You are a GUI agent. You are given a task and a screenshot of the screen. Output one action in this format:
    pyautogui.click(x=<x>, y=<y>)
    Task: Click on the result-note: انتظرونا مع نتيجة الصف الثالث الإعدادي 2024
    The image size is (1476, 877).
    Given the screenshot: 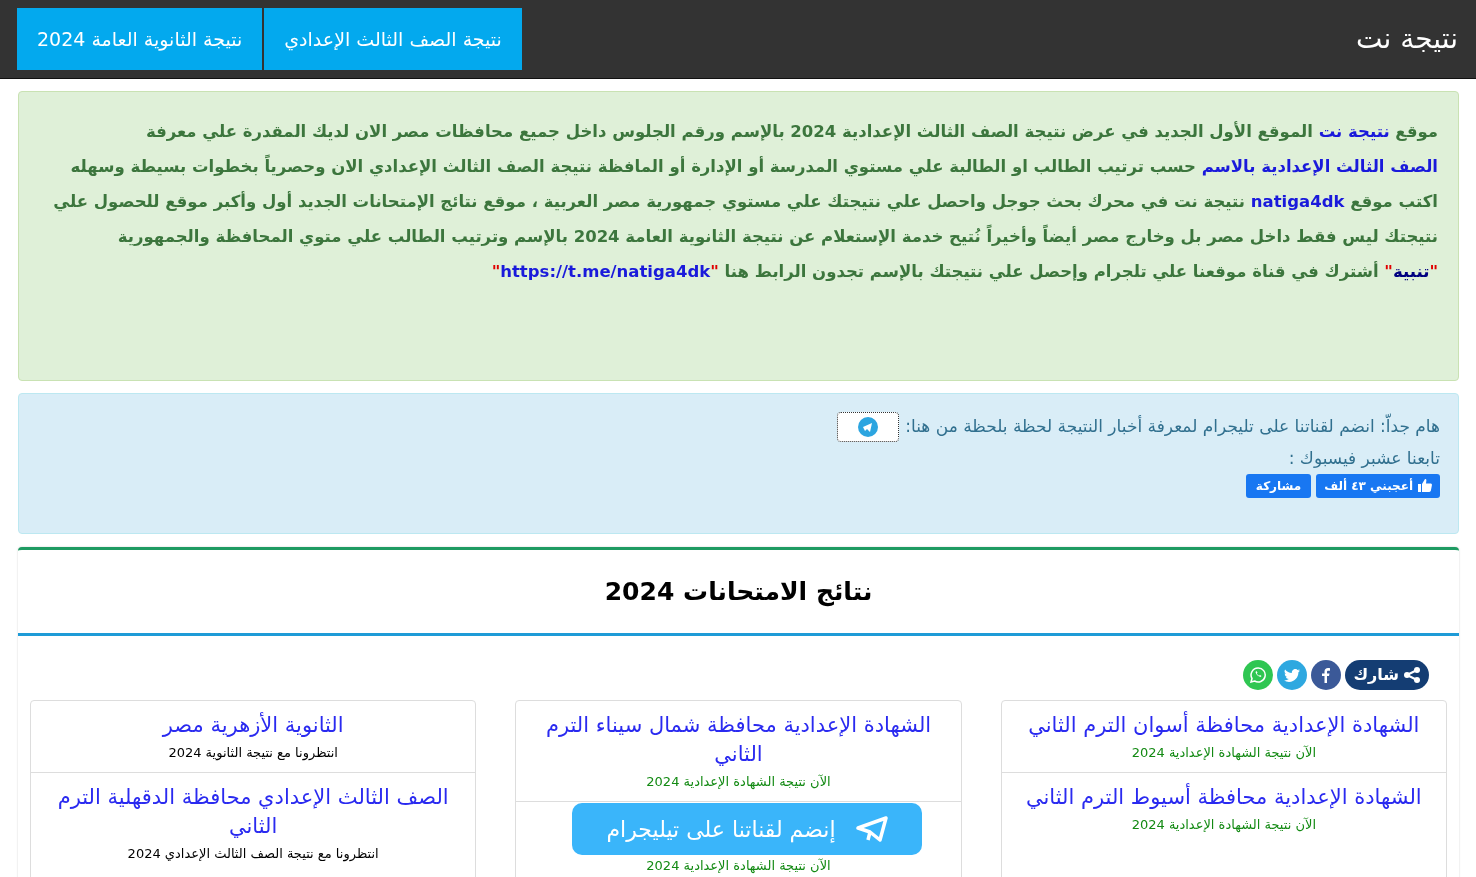 What is the action you would take?
    pyautogui.click(x=253, y=854)
    